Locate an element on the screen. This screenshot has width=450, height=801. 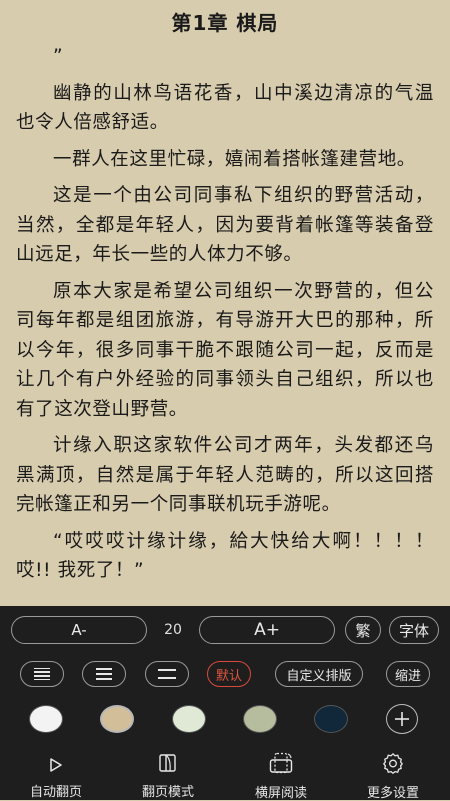
add-theme-button is located at coordinates (402, 719).